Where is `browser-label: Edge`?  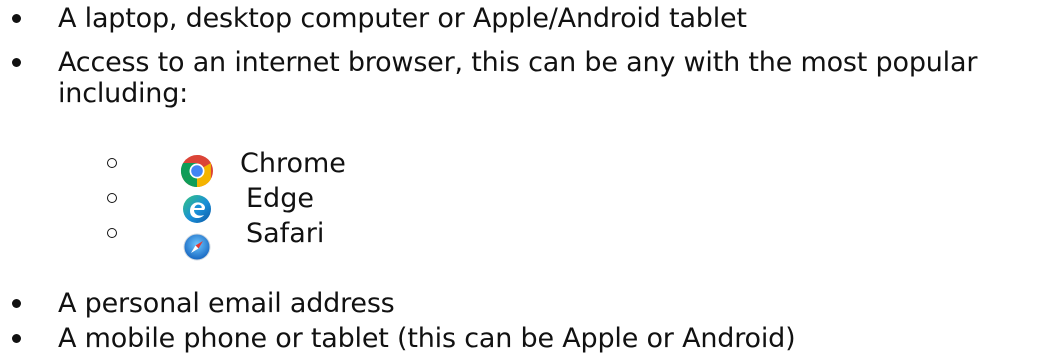 browser-label: Edge is located at coordinates (280, 198).